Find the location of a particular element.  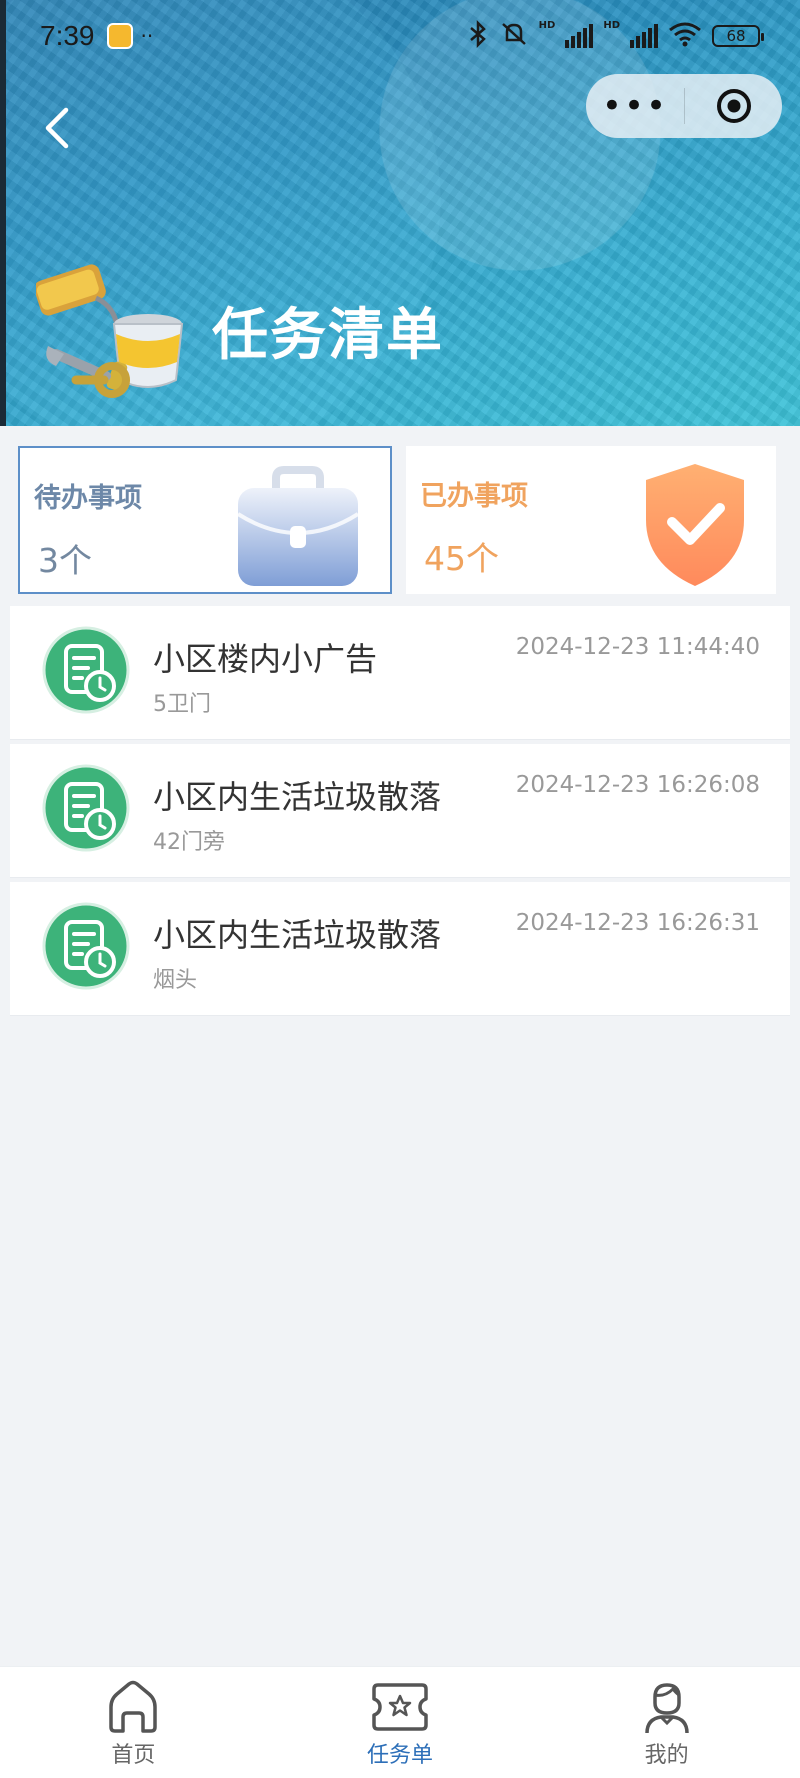

briefcase-icon is located at coordinates (298, 528).